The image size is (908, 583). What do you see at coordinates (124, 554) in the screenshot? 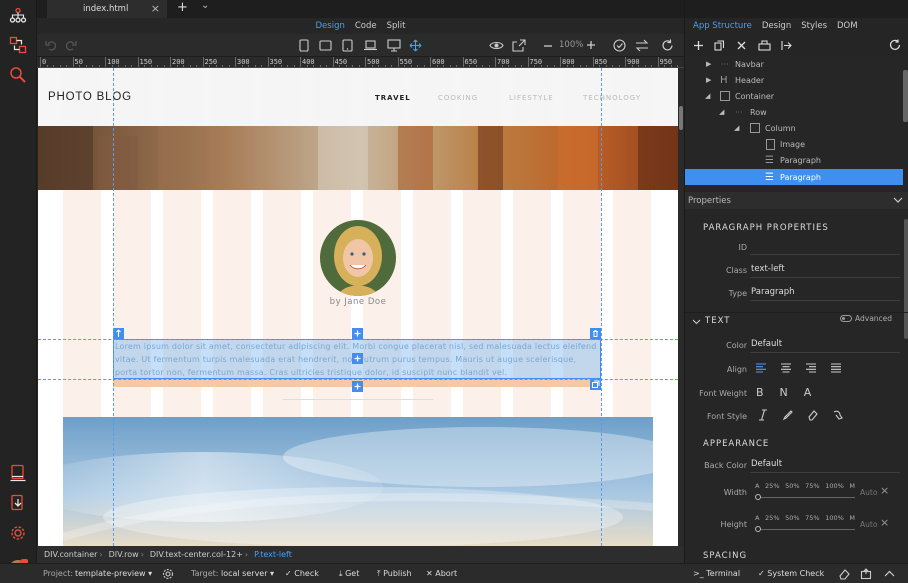
I see `breadcrumb-div-row: DIV.row` at bounding box center [124, 554].